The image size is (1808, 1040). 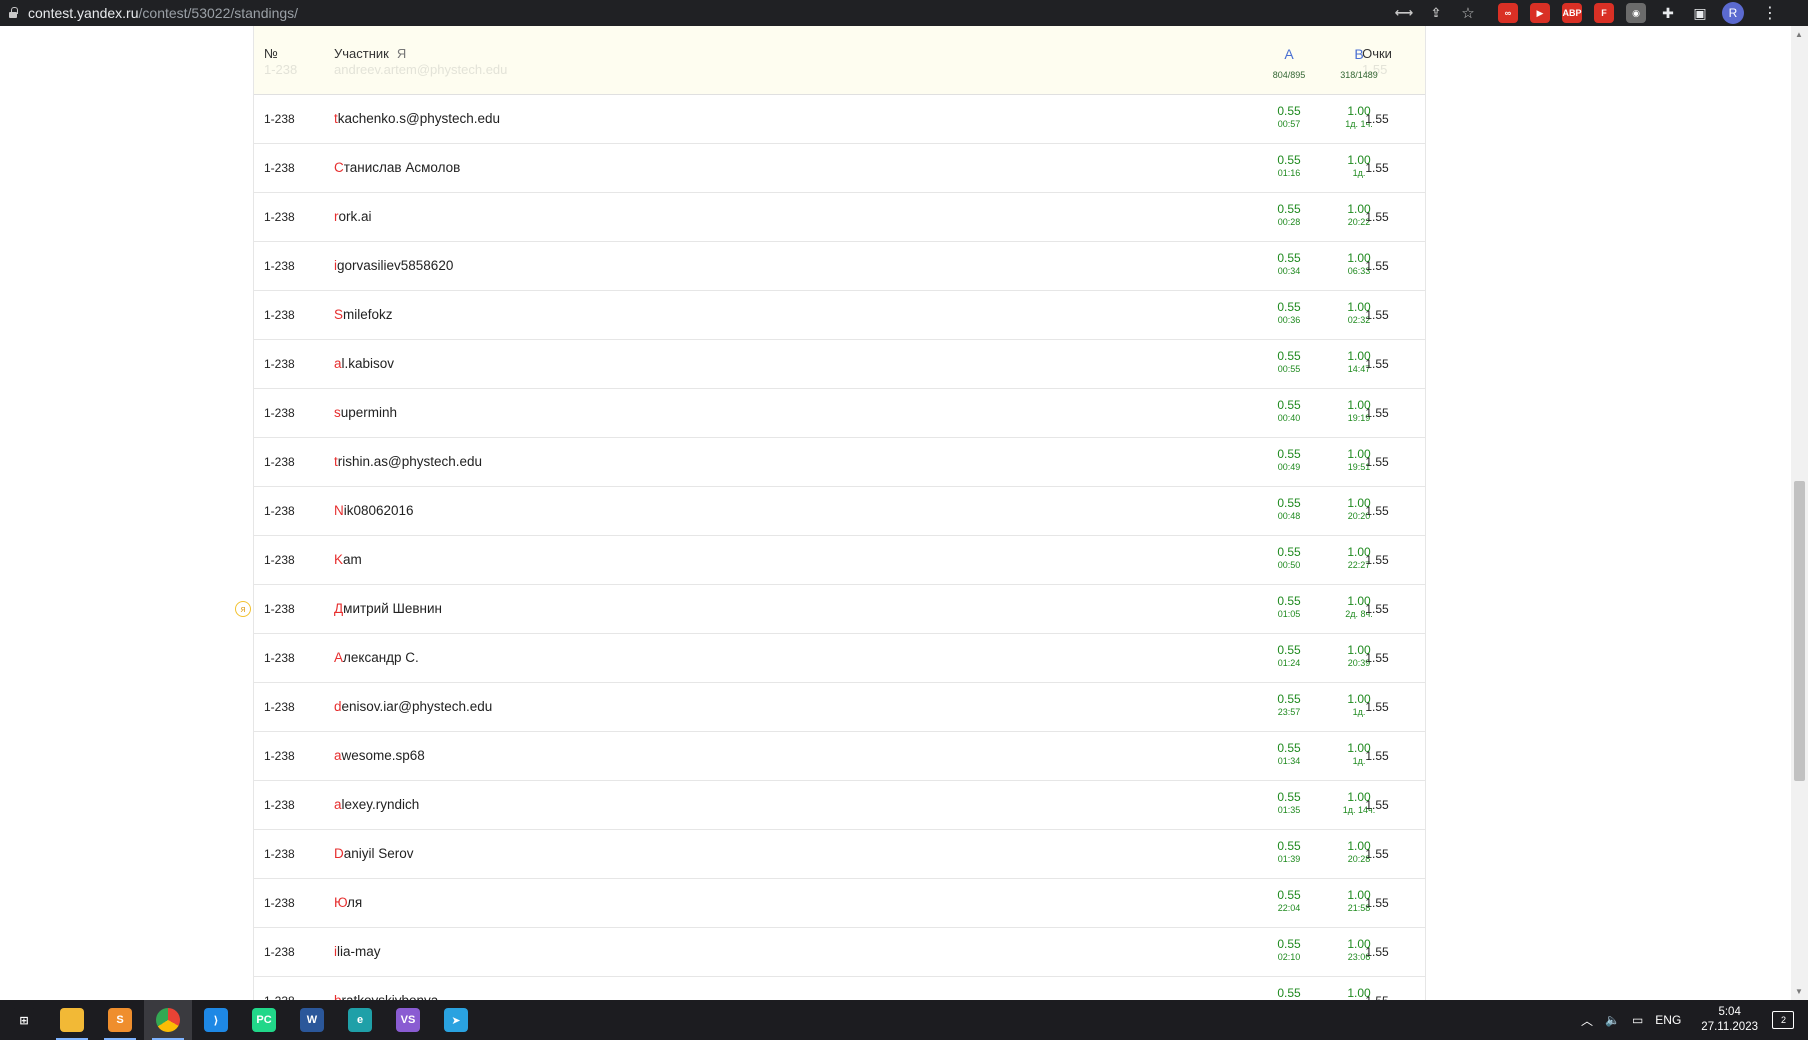 What do you see at coordinates (839, 756) in the screenshot?
I see `table-row: 1-238 awesome.sp68 0.55 01:34 1.00 1д. 1.55` at bounding box center [839, 756].